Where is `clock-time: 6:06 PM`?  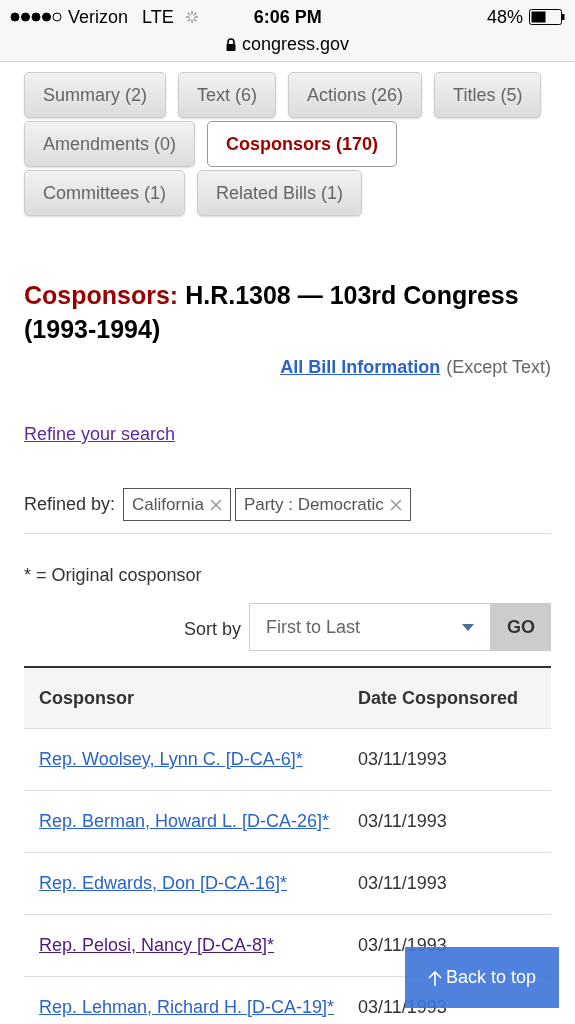 clock-time: 6:06 PM is located at coordinates (287, 17).